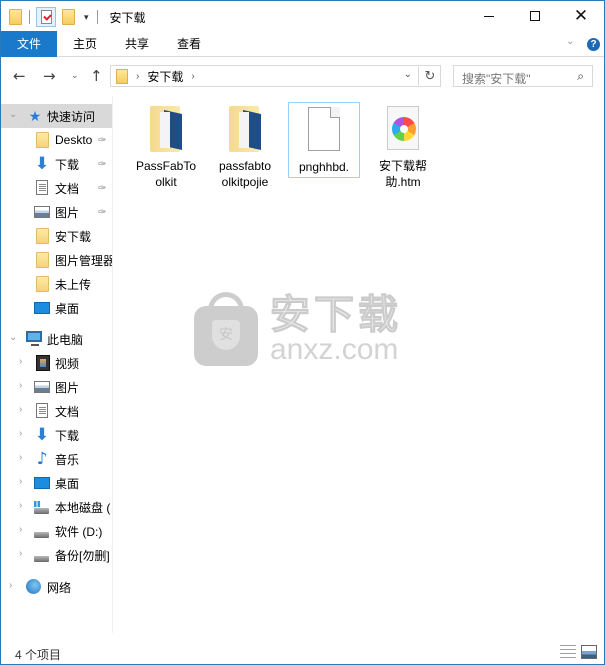 Image resolution: width=605 pixels, height=665 pixels. Describe the element at coordinates (19, 76) in the screenshot. I see `back-button: ←` at that location.